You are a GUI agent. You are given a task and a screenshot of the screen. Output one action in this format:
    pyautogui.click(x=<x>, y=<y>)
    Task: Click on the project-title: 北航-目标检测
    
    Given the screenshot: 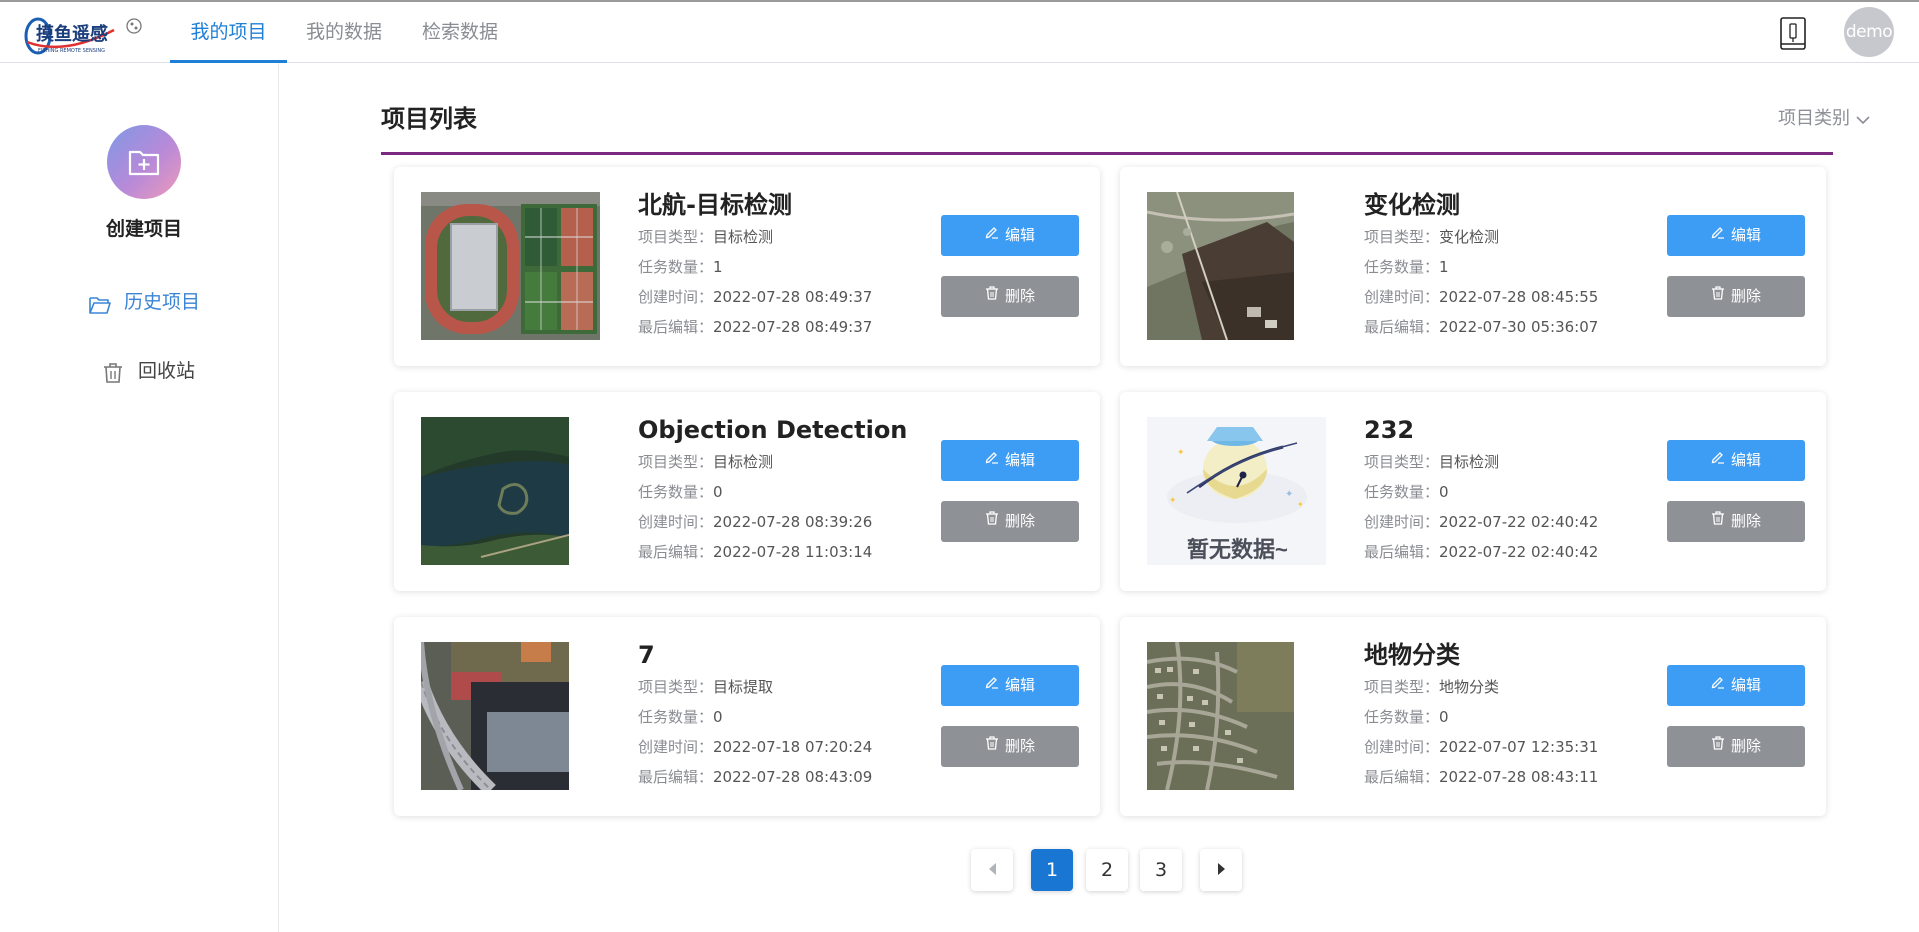 What is the action you would take?
    pyautogui.click(x=755, y=205)
    